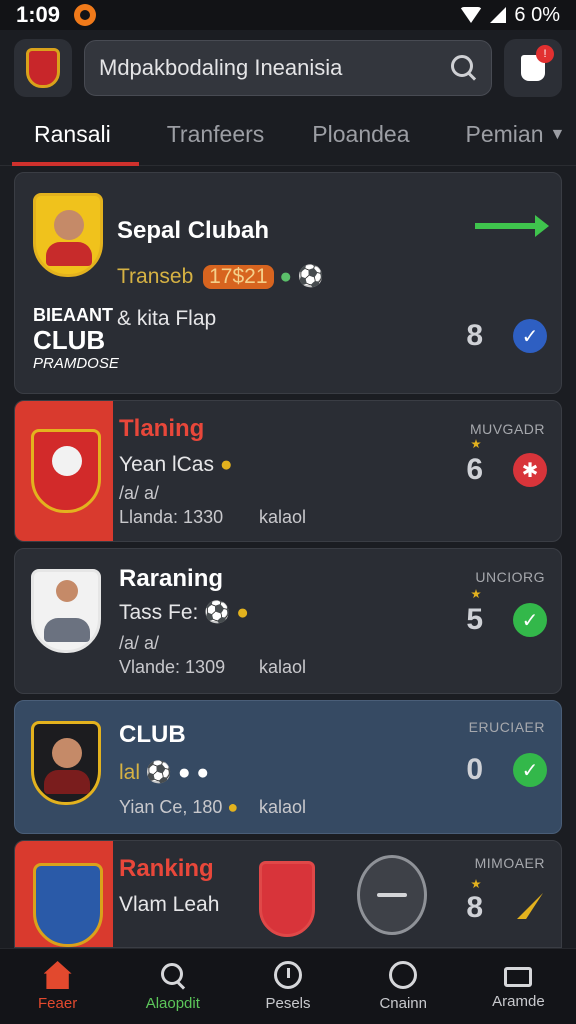 This screenshot has width=576, height=1024. I want to click on card-title: Tlaning, so click(162, 428).